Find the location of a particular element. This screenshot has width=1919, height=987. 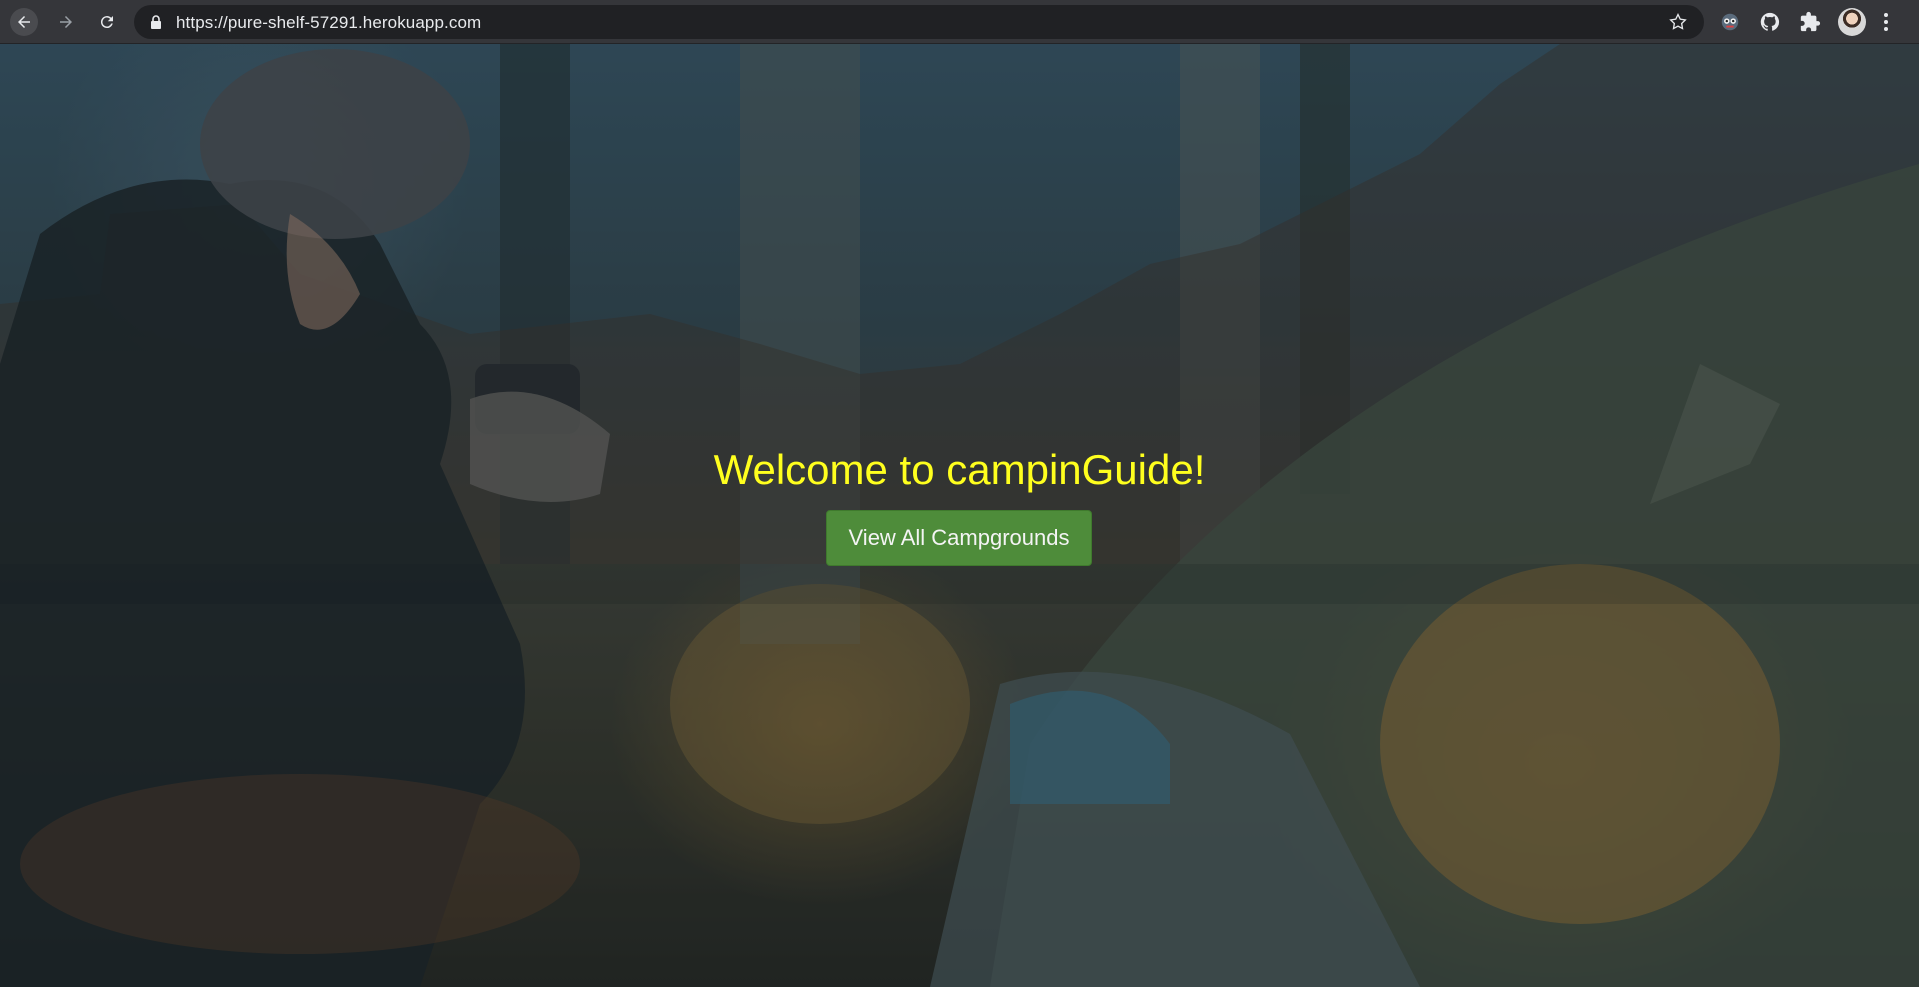

extensions-menu-button is located at coordinates (1810, 22).